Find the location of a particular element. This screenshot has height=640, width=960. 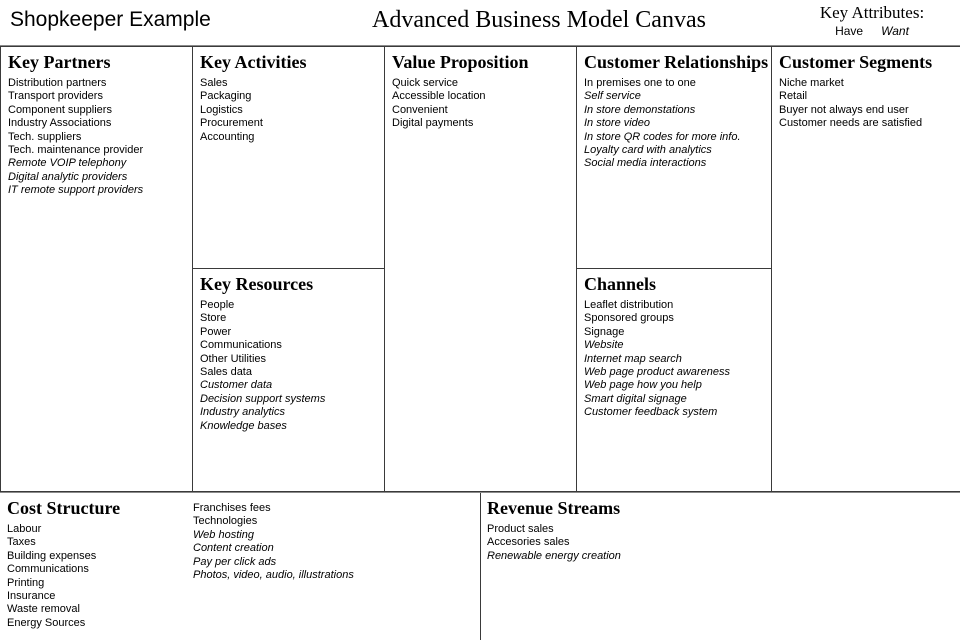

key-attributes-legend: Key Attributes: Have Want is located at coordinates (872, 21).